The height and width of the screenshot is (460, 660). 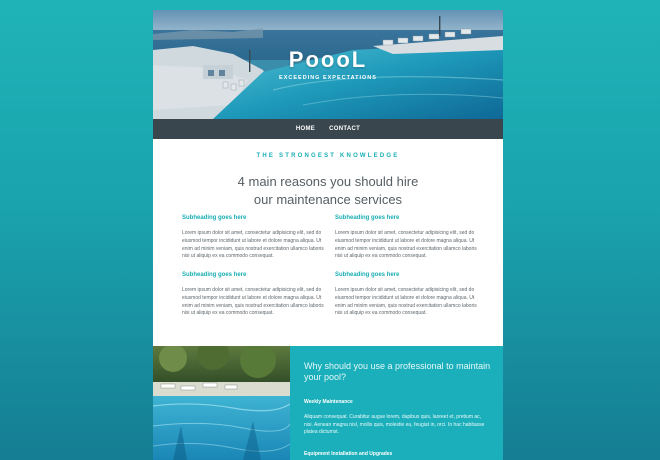 I want to click on headline-line-1: 4 main reasons you should hire, so click(x=328, y=181).